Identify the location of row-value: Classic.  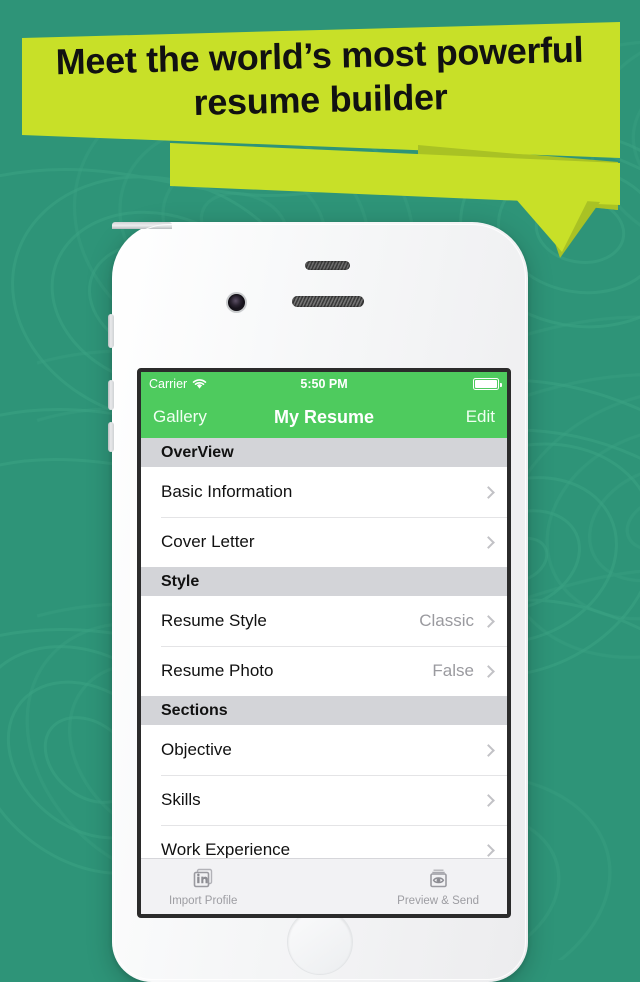
(446, 620).